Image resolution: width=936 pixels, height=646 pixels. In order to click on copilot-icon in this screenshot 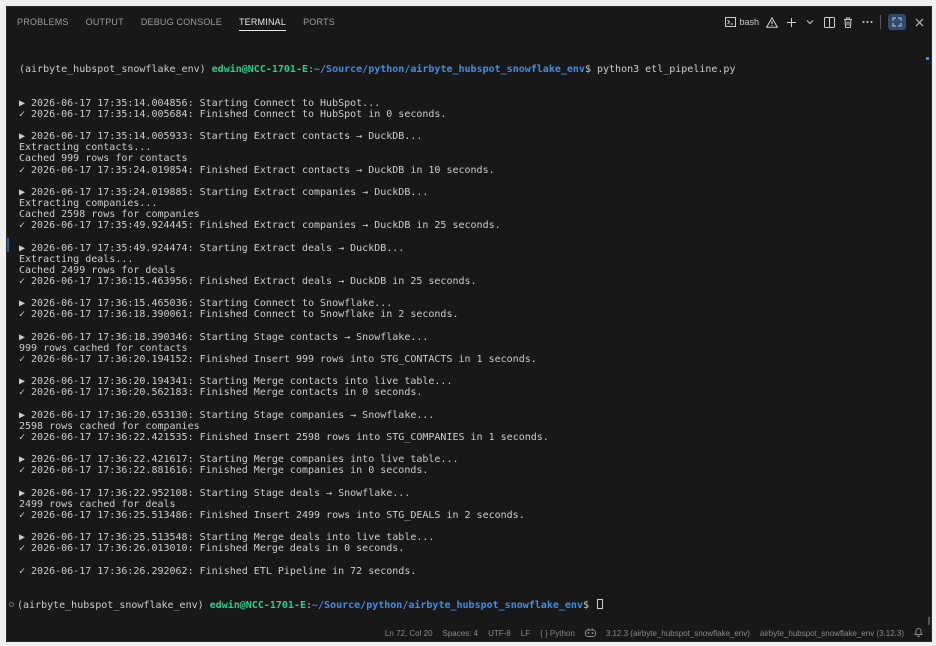, I will do `click(590, 633)`.